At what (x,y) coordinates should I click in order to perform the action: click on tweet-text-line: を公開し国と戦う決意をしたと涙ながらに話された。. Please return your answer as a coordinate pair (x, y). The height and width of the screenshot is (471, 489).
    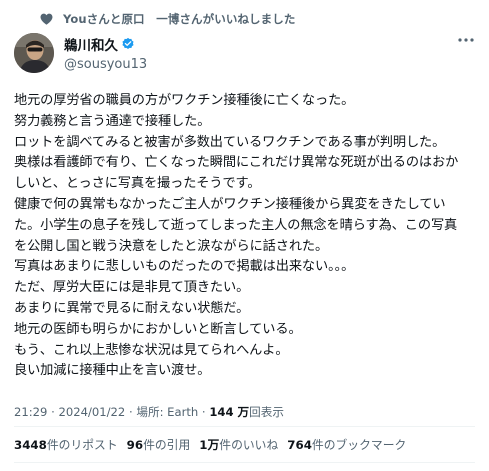
    Looking at the image, I should click on (171, 246).